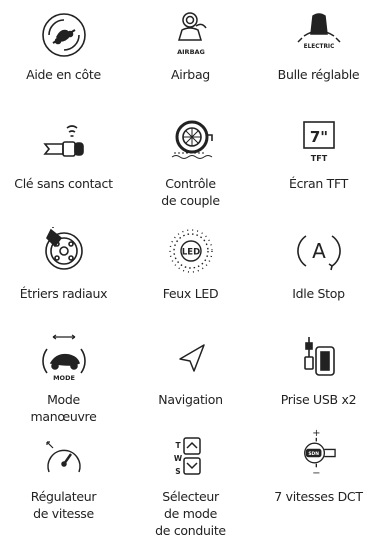 This screenshot has height=559, width=382. What do you see at coordinates (316, 433) in the screenshot?
I see `dct-plus-text: +` at bounding box center [316, 433].